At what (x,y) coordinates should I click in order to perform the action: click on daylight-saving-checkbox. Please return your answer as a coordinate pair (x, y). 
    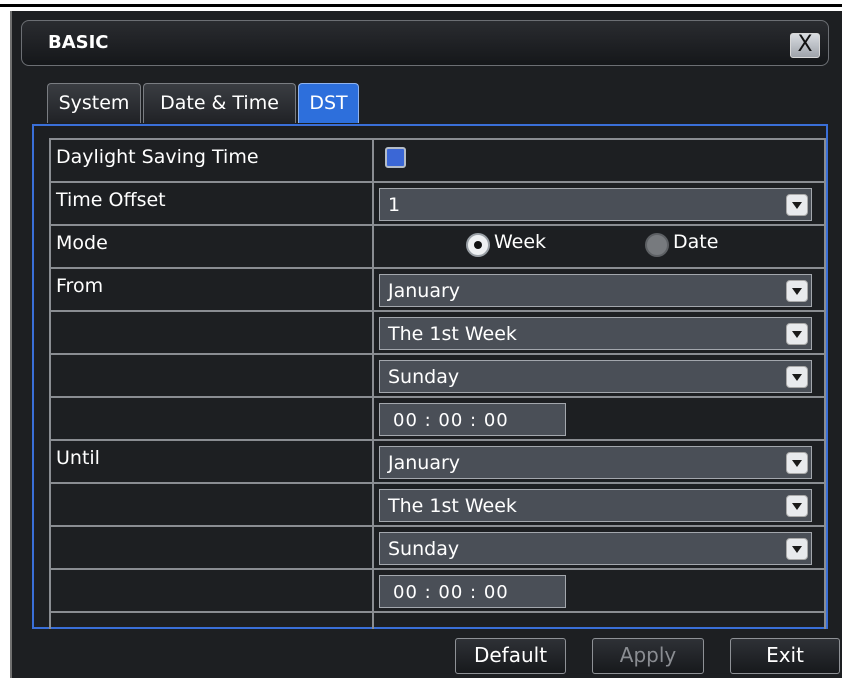
    Looking at the image, I should click on (395, 157).